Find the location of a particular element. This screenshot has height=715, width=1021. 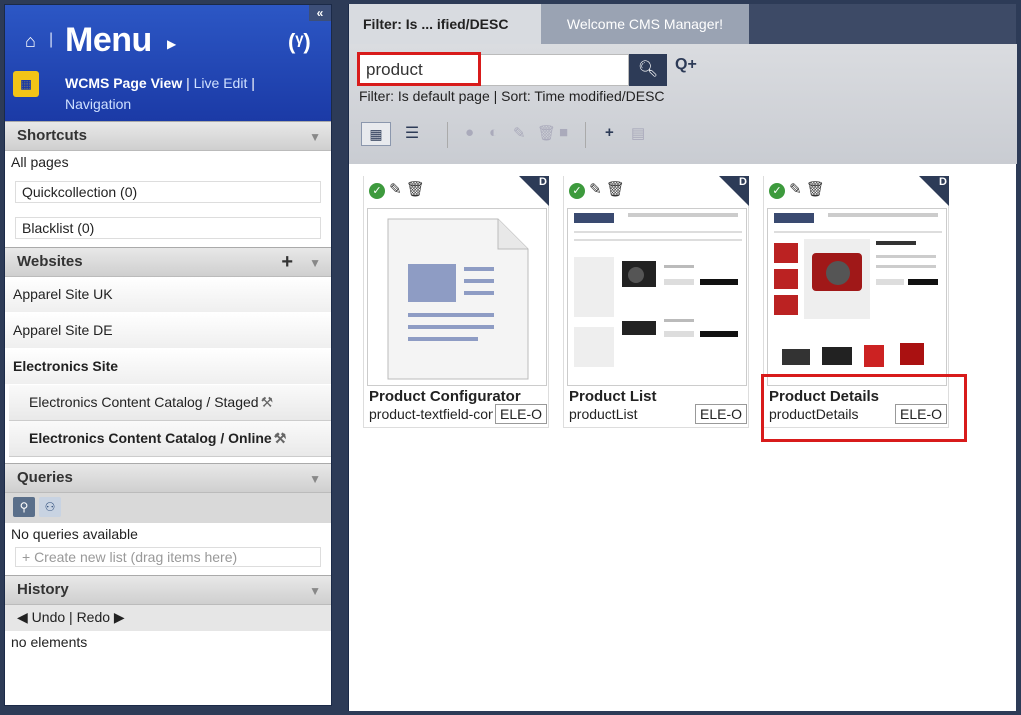

card-name: Product Configurator is located at coordinates (445, 396).